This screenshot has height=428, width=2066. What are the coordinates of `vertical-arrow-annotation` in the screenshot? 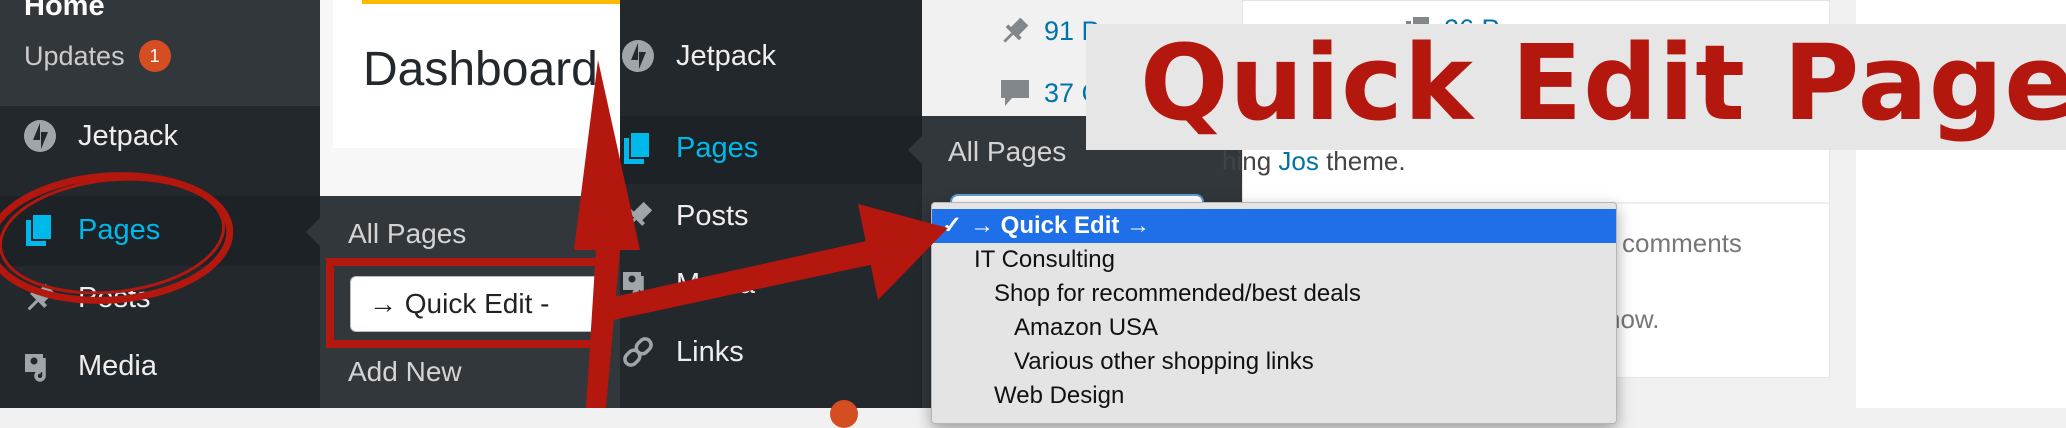 It's located at (607, 234).